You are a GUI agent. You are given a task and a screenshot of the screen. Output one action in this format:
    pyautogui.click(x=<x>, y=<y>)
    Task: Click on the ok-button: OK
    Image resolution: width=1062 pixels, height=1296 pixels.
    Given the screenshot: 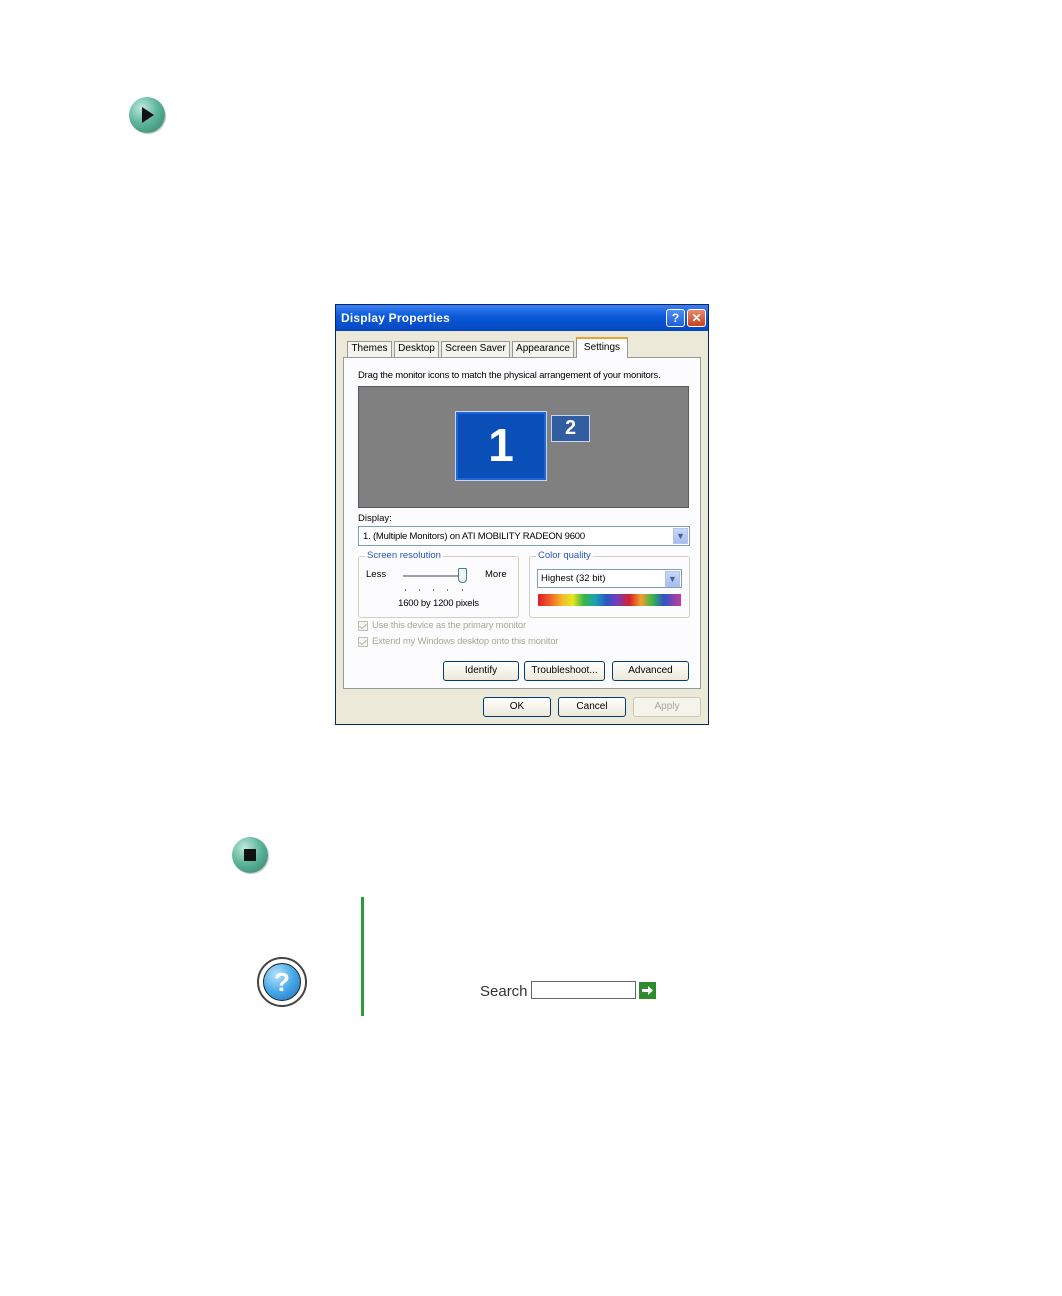 What is the action you would take?
    pyautogui.click(x=517, y=707)
    